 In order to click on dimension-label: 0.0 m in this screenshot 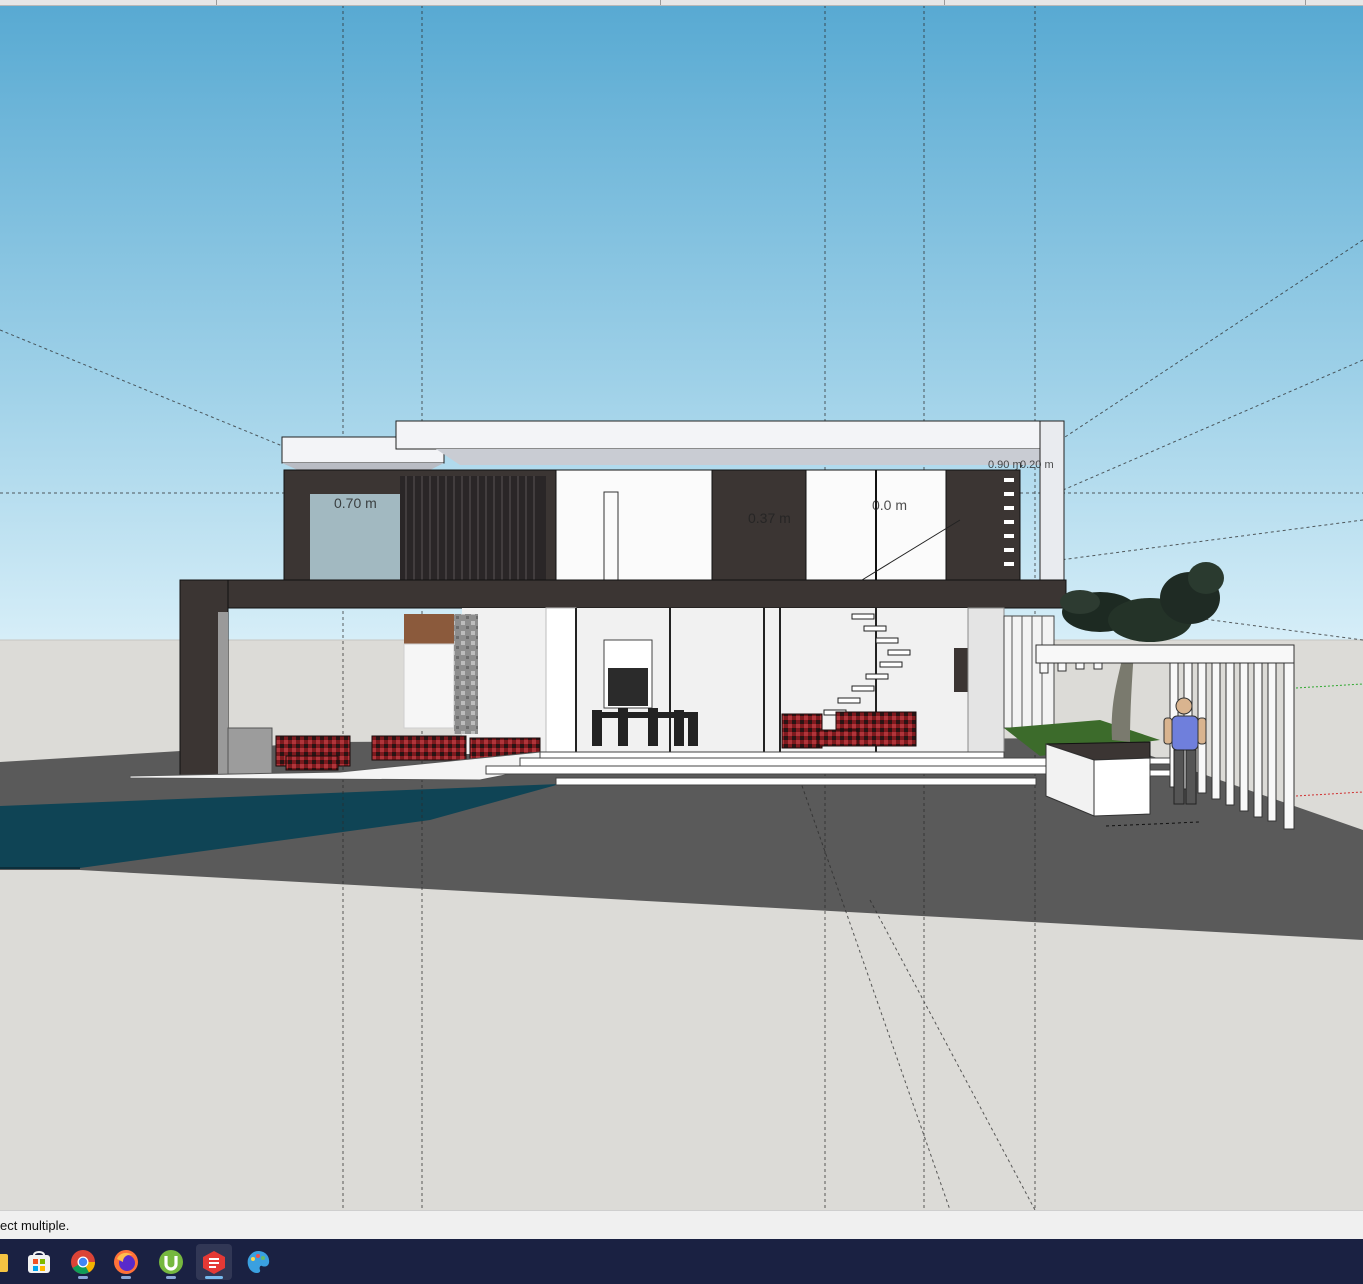, I will do `click(889, 505)`.